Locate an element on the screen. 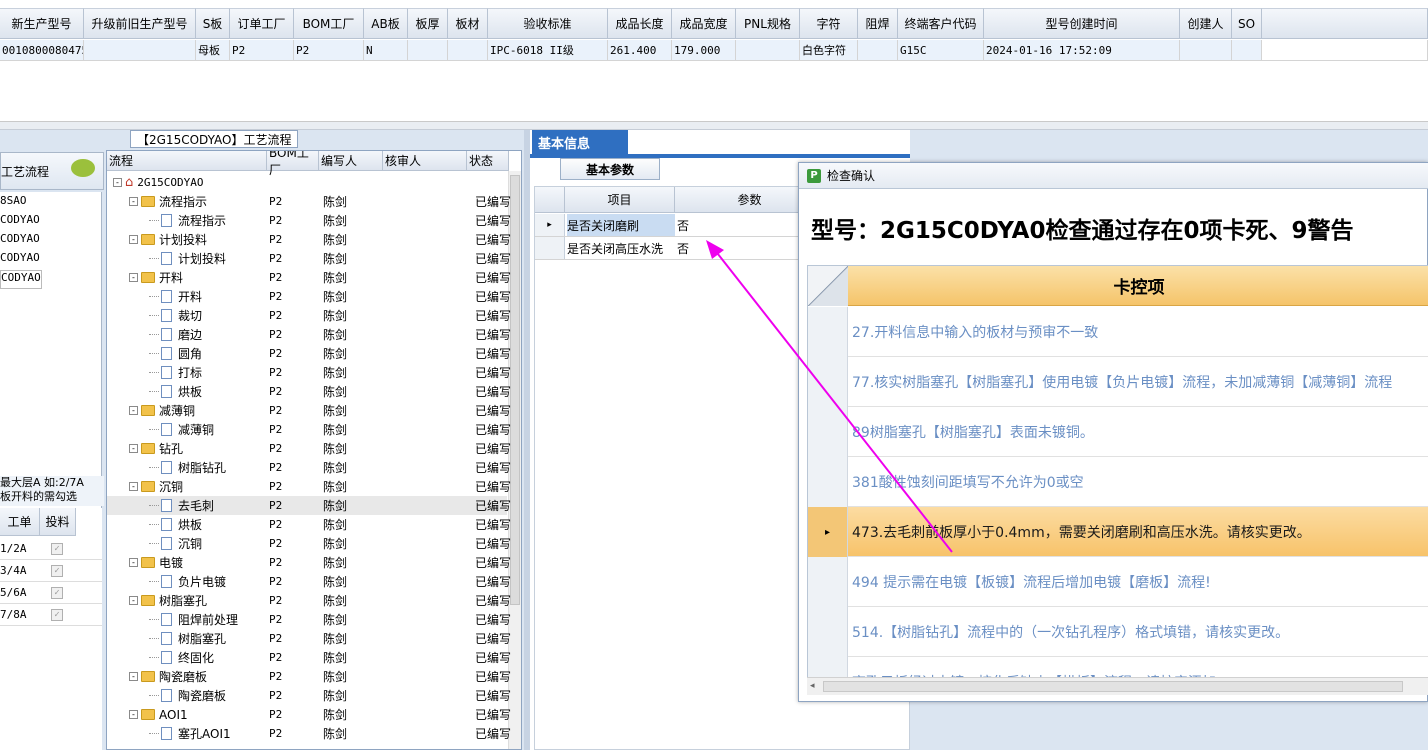 The image size is (1428, 750). grid-cell: 0010800080475 is located at coordinates (42, 50).